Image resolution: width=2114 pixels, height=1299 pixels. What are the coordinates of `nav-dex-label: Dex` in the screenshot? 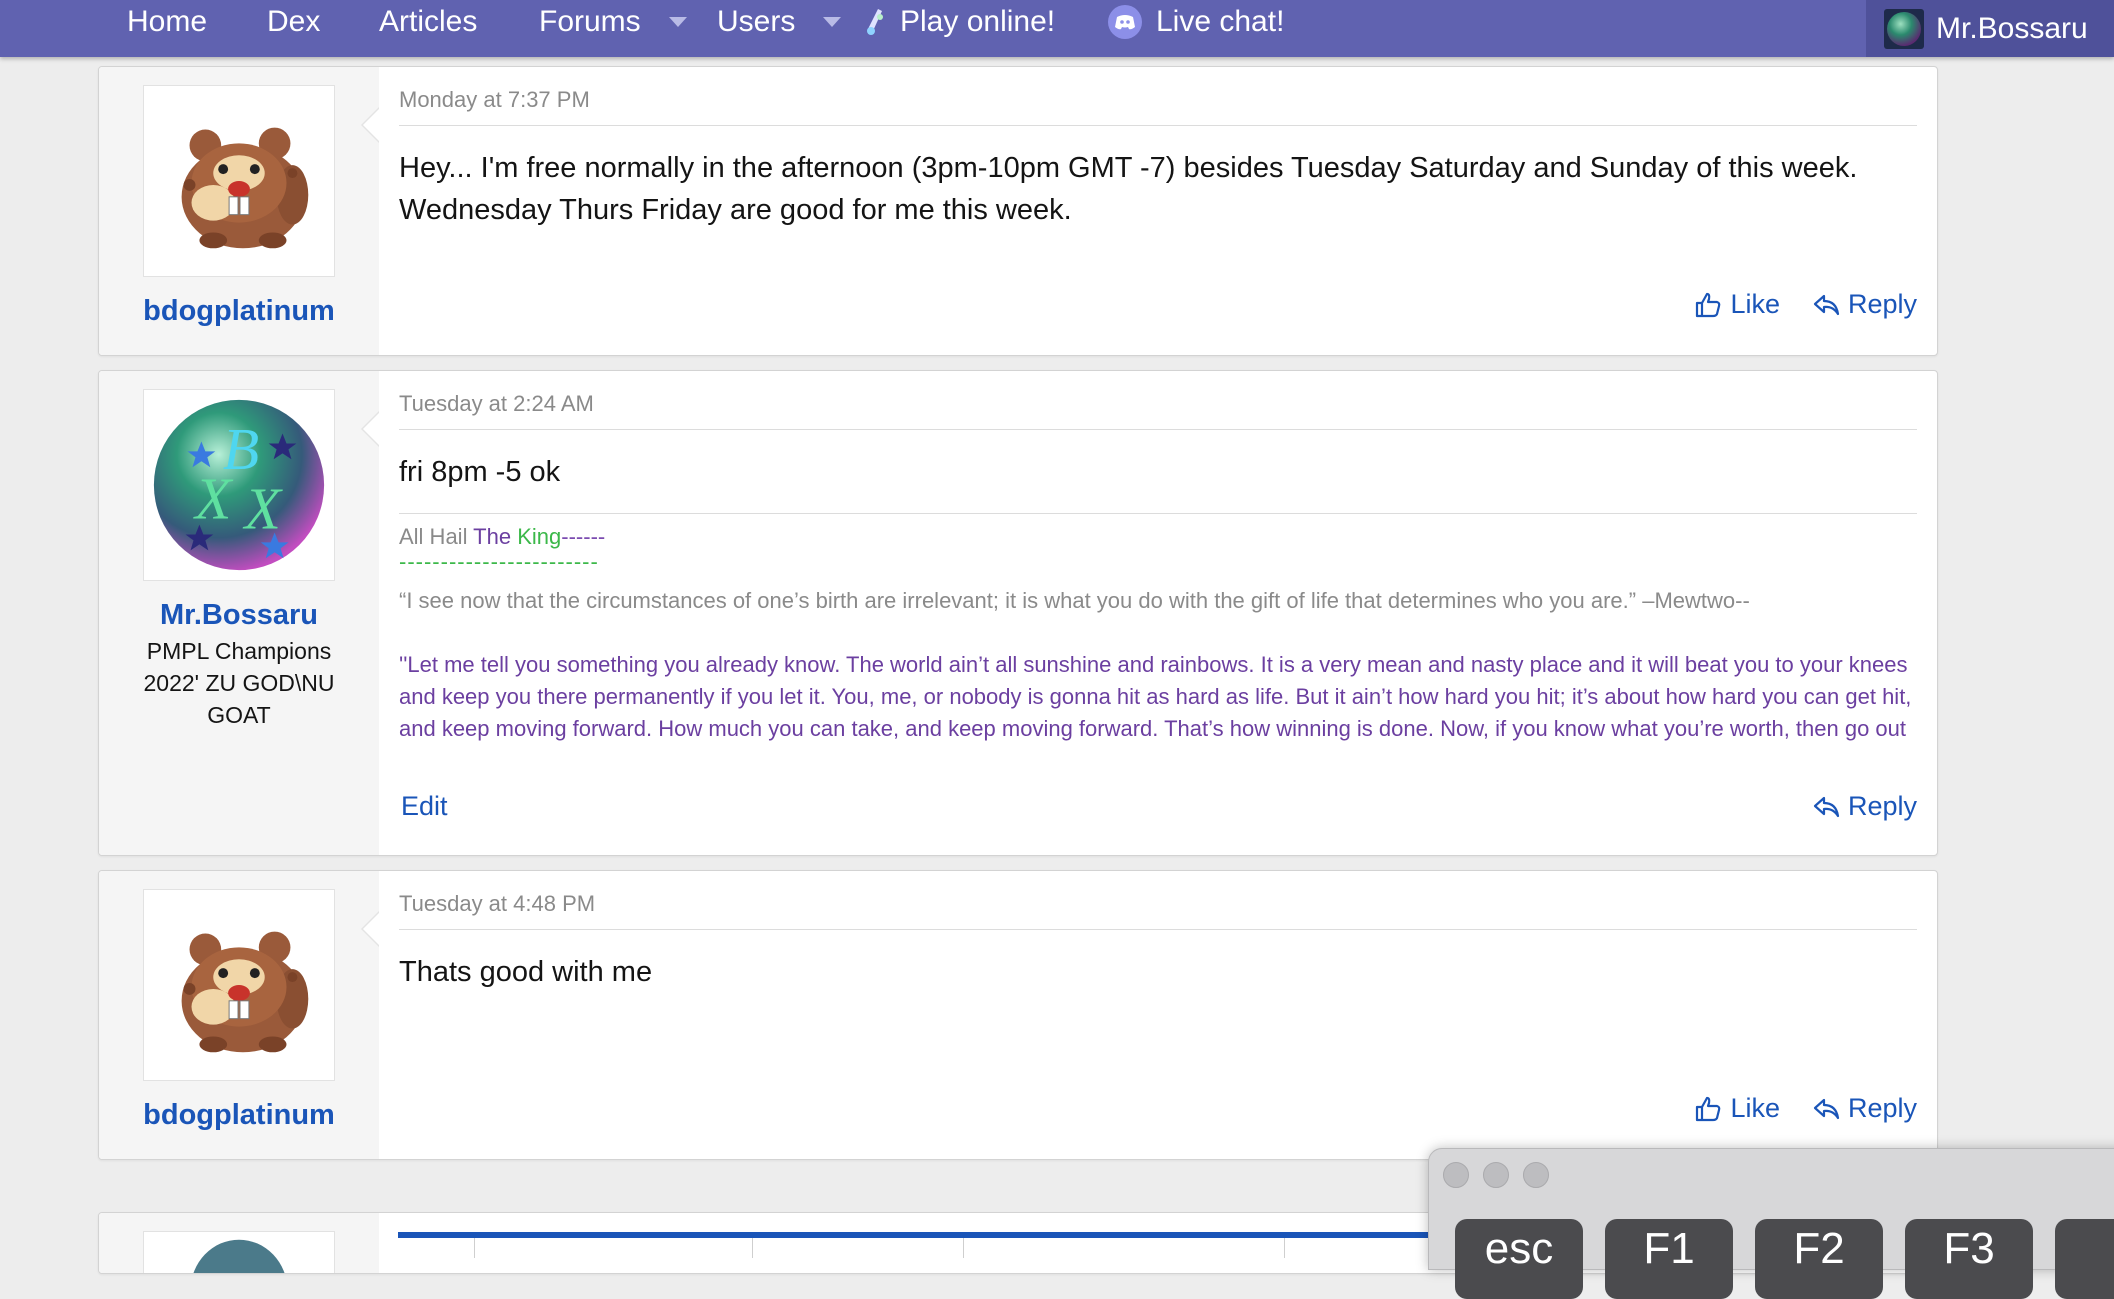 It's located at (294, 21).